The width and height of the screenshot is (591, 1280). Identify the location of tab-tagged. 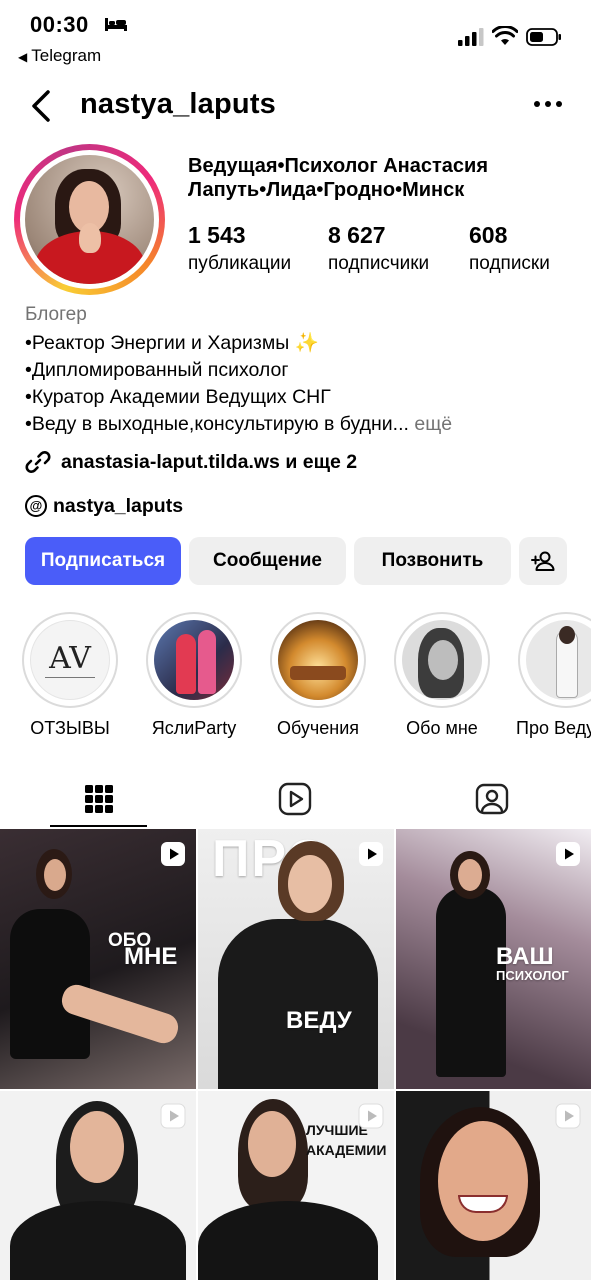
(491, 799).